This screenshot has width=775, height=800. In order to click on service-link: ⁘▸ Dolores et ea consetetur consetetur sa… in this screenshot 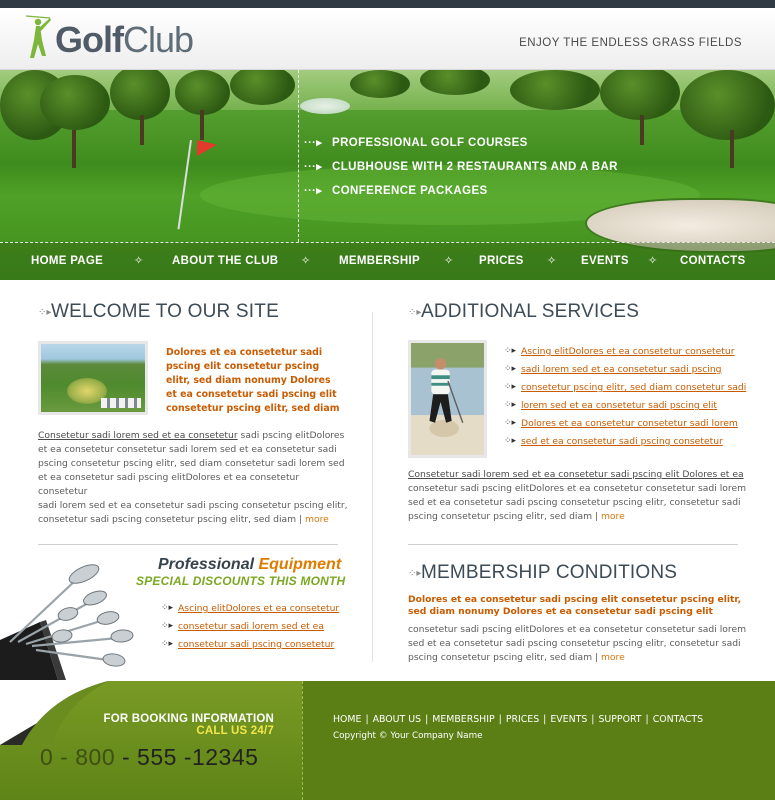, I will do `click(625, 427)`.